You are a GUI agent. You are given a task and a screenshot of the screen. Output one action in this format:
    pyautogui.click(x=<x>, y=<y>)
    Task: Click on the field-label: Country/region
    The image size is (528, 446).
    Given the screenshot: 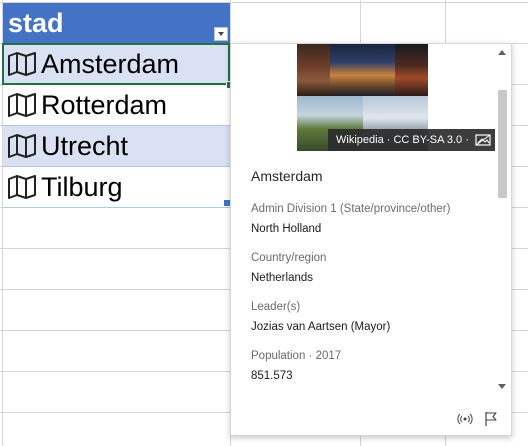 What is the action you would take?
    pyautogui.click(x=289, y=258)
    